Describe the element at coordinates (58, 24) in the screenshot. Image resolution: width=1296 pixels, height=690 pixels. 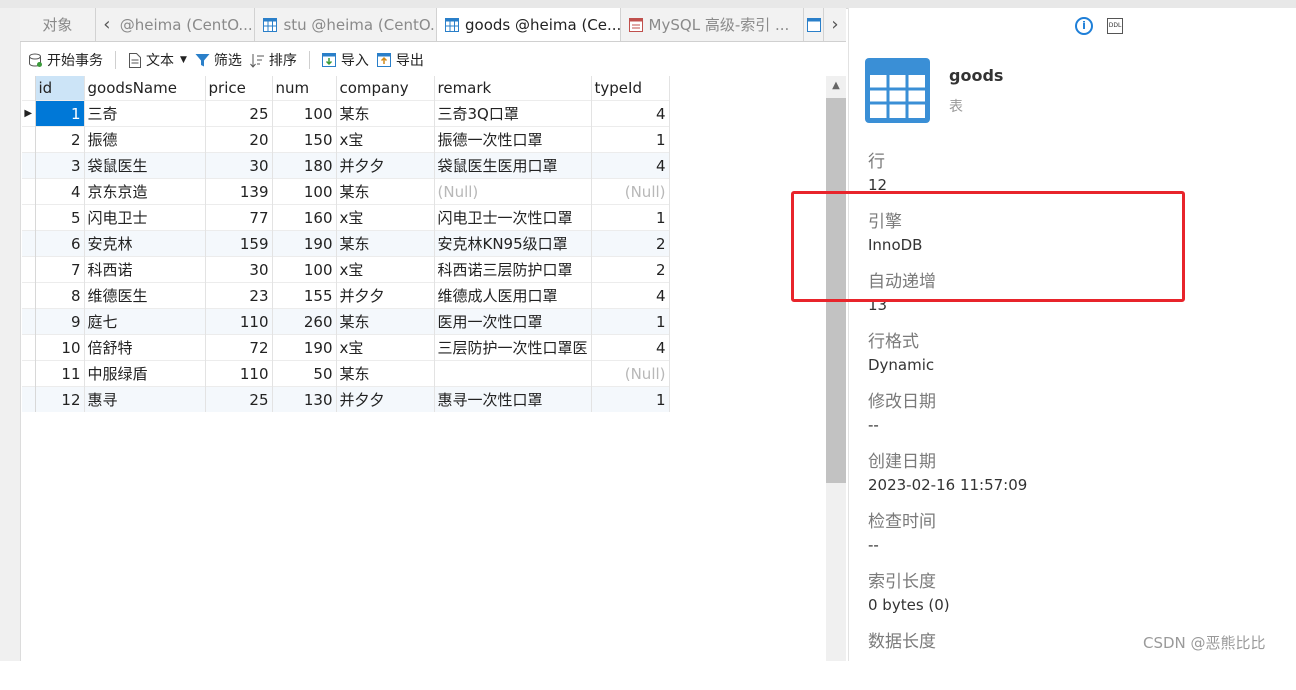
I see `tab-objects: 对象` at that location.